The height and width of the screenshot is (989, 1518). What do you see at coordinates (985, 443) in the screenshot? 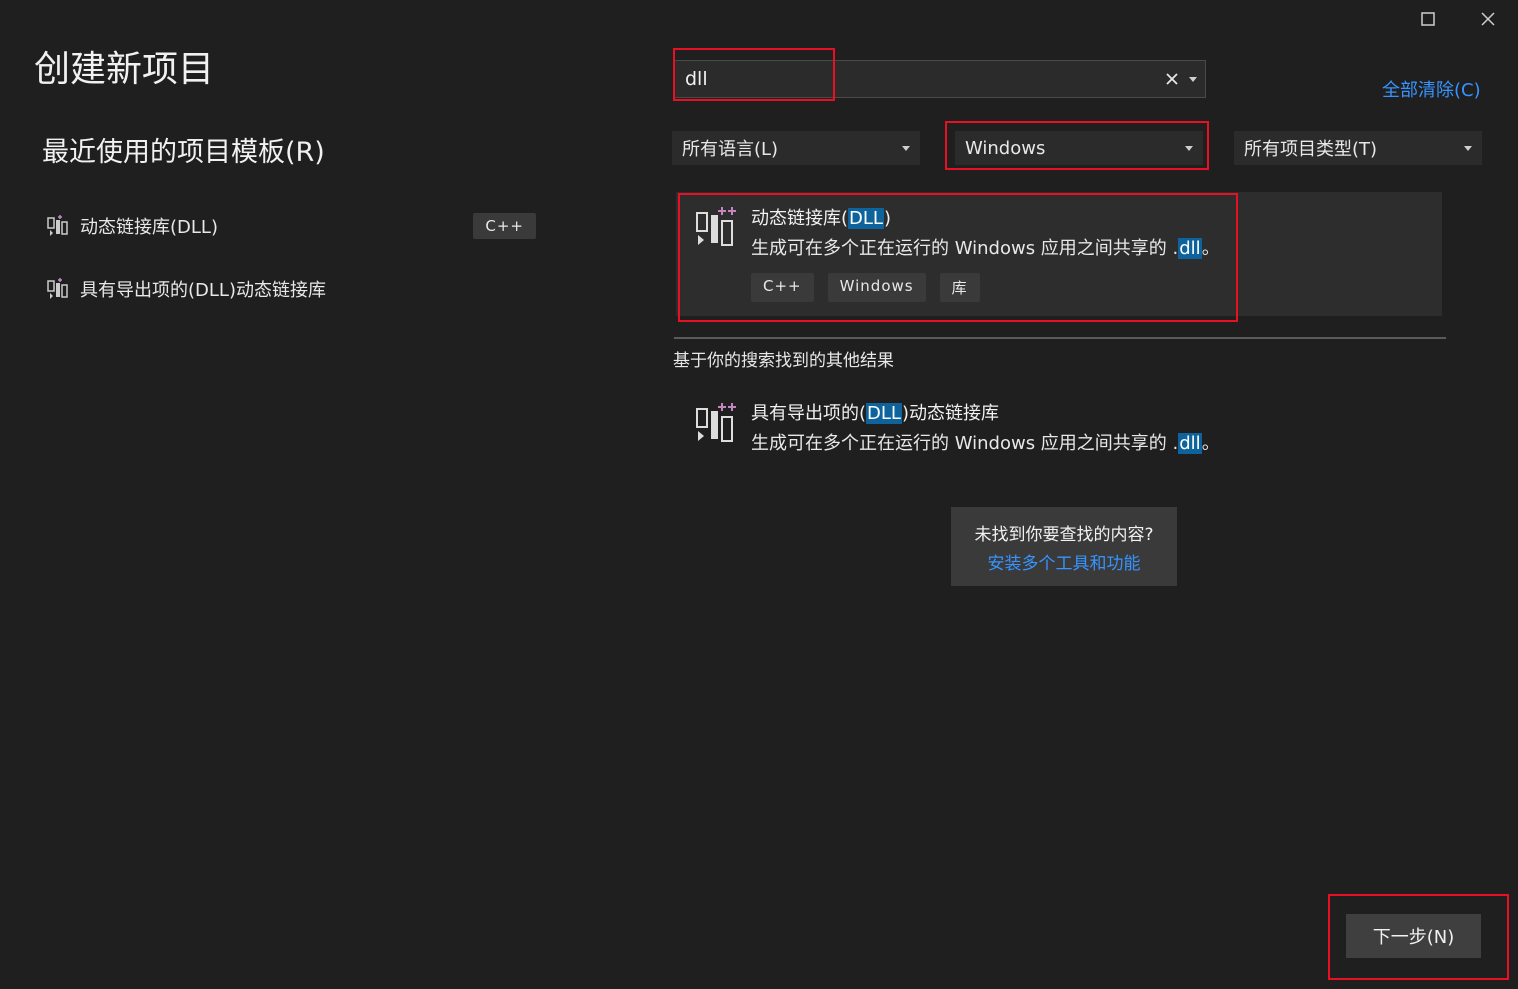
I see `result-description: 生成可在多个正在运行的 Windows 应用之间共享的 .dll。` at bounding box center [985, 443].